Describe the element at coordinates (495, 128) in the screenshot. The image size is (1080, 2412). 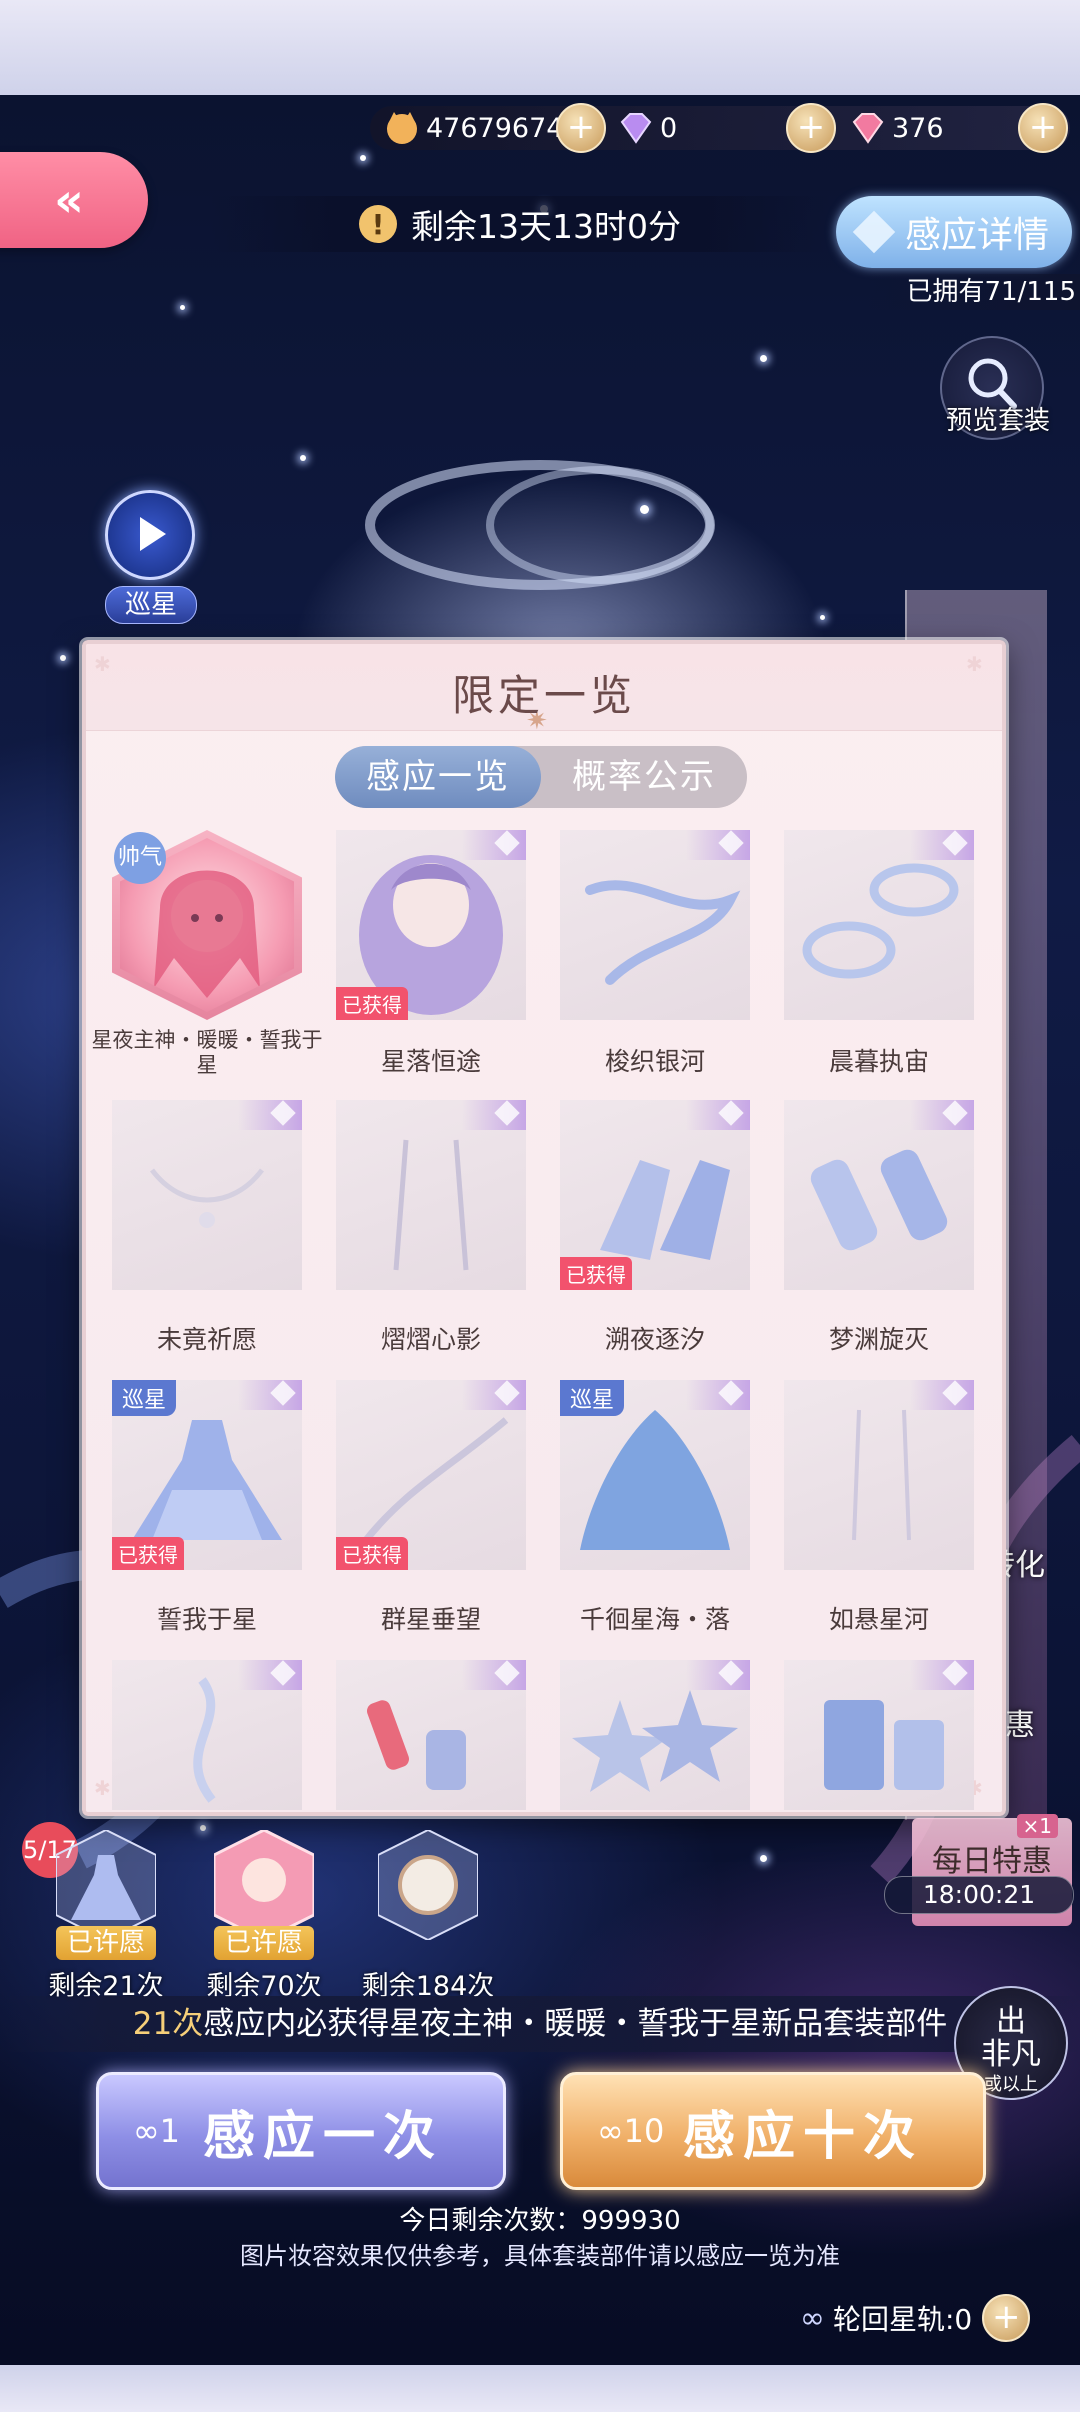
I see `coin-amount: 47679674` at that location.